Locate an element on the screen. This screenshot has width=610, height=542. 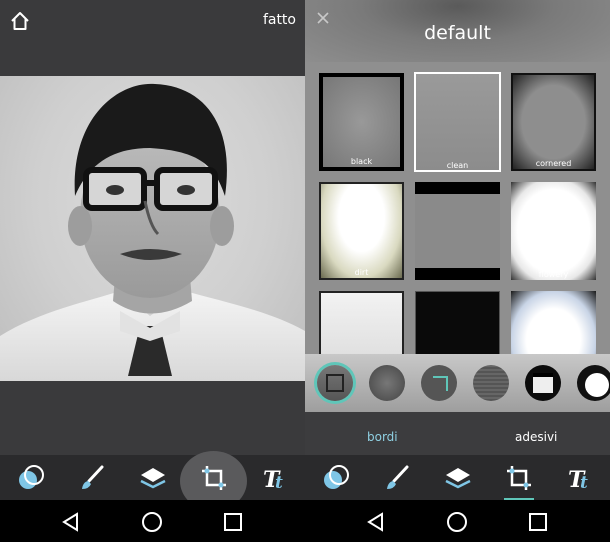
frame-tile-clean: clean is located at coordinates (457, 122).